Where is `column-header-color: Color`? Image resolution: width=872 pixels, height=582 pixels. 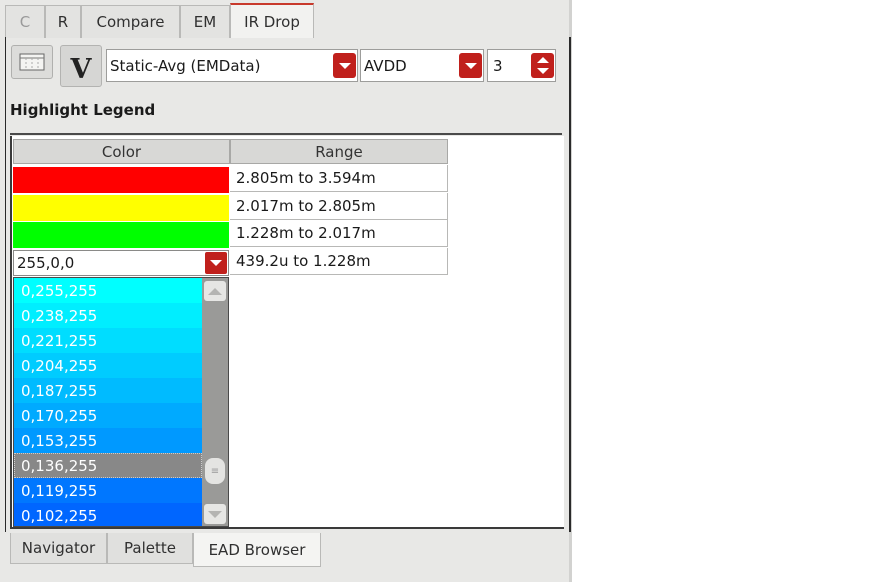
column-header-color: Color is located at coordinates (121, 151).